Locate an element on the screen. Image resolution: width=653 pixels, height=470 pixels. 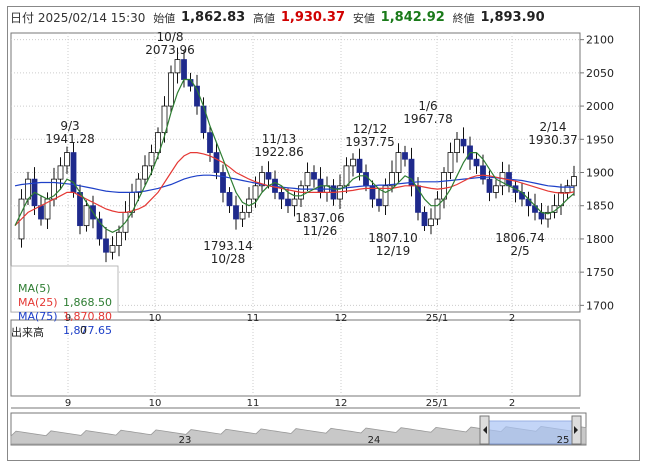
annotation-high: 9/31941.28 is located at coordinates (70, 132).